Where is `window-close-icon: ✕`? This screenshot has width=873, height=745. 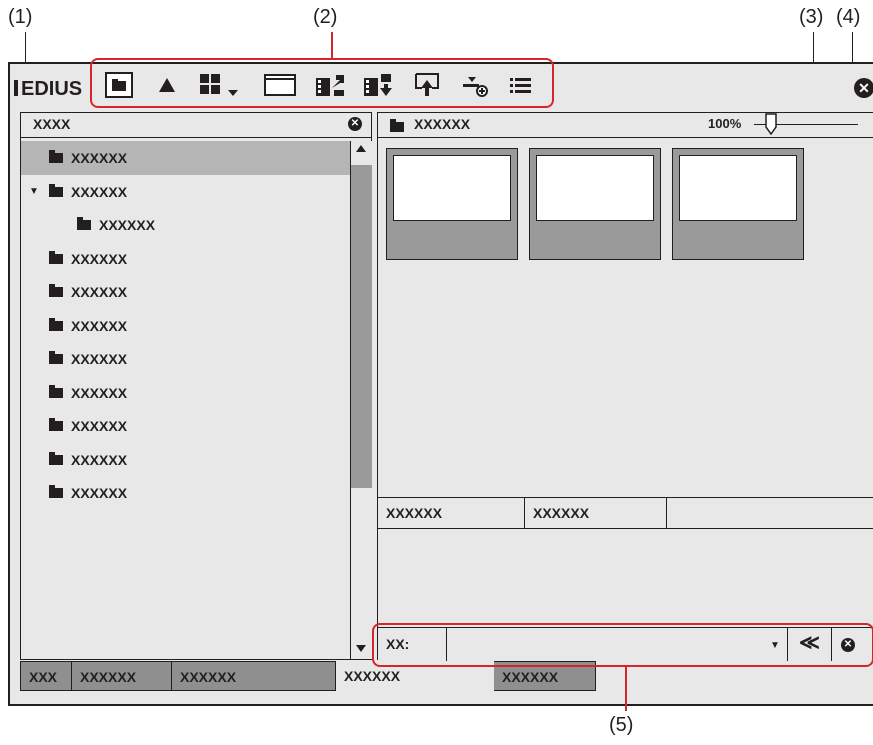 window-close-icon: ✕ is located at coordinates (863, 88).